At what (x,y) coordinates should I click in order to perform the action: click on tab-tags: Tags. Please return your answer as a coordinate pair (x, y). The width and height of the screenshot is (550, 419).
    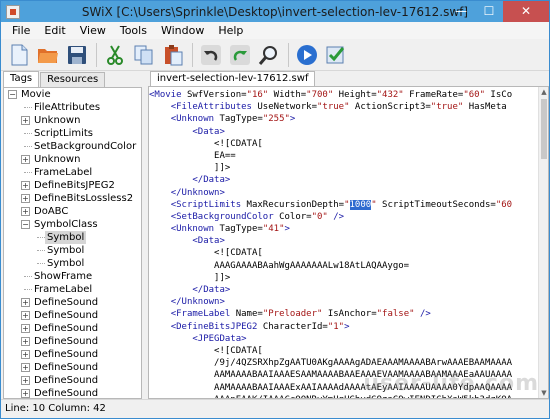
    Looking at the image, I should click on (21, 79).